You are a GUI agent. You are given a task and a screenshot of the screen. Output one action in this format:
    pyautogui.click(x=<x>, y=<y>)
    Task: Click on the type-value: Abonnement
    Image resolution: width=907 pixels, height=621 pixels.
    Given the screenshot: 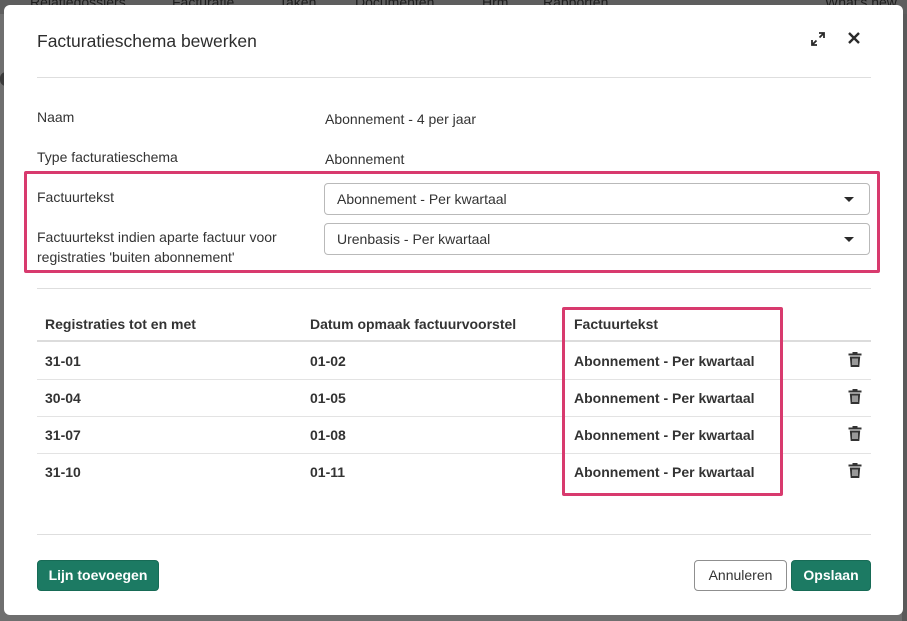 What is the action you would take?
    pyautogui.click(x=365, y=159)
    